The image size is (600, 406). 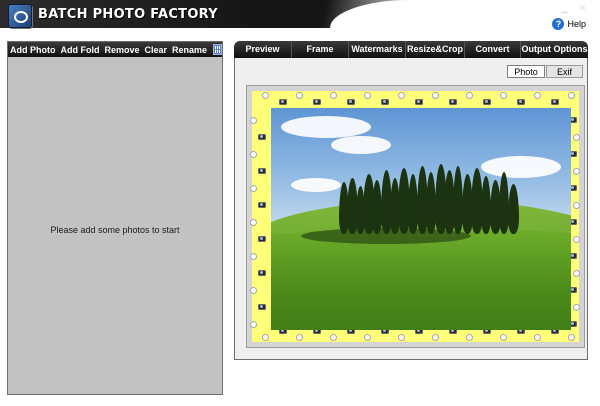 I want to click on add-folder-button: Add Fold, so click(x=80, y=50).